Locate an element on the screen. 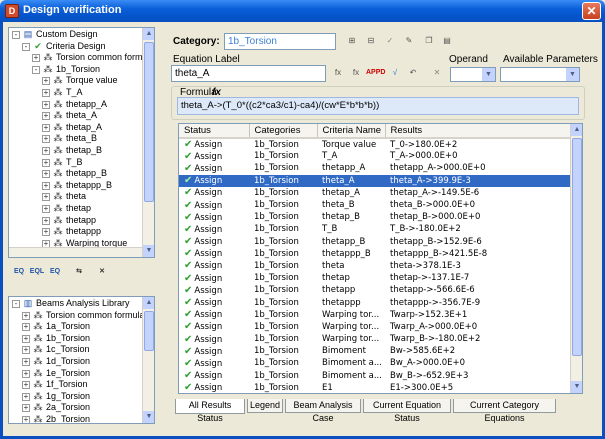 Image resolution: width=605 pixels, height=439 pixels. tree-item: + ⁂ 1e_Torsion is located at coordinates (75, 374).